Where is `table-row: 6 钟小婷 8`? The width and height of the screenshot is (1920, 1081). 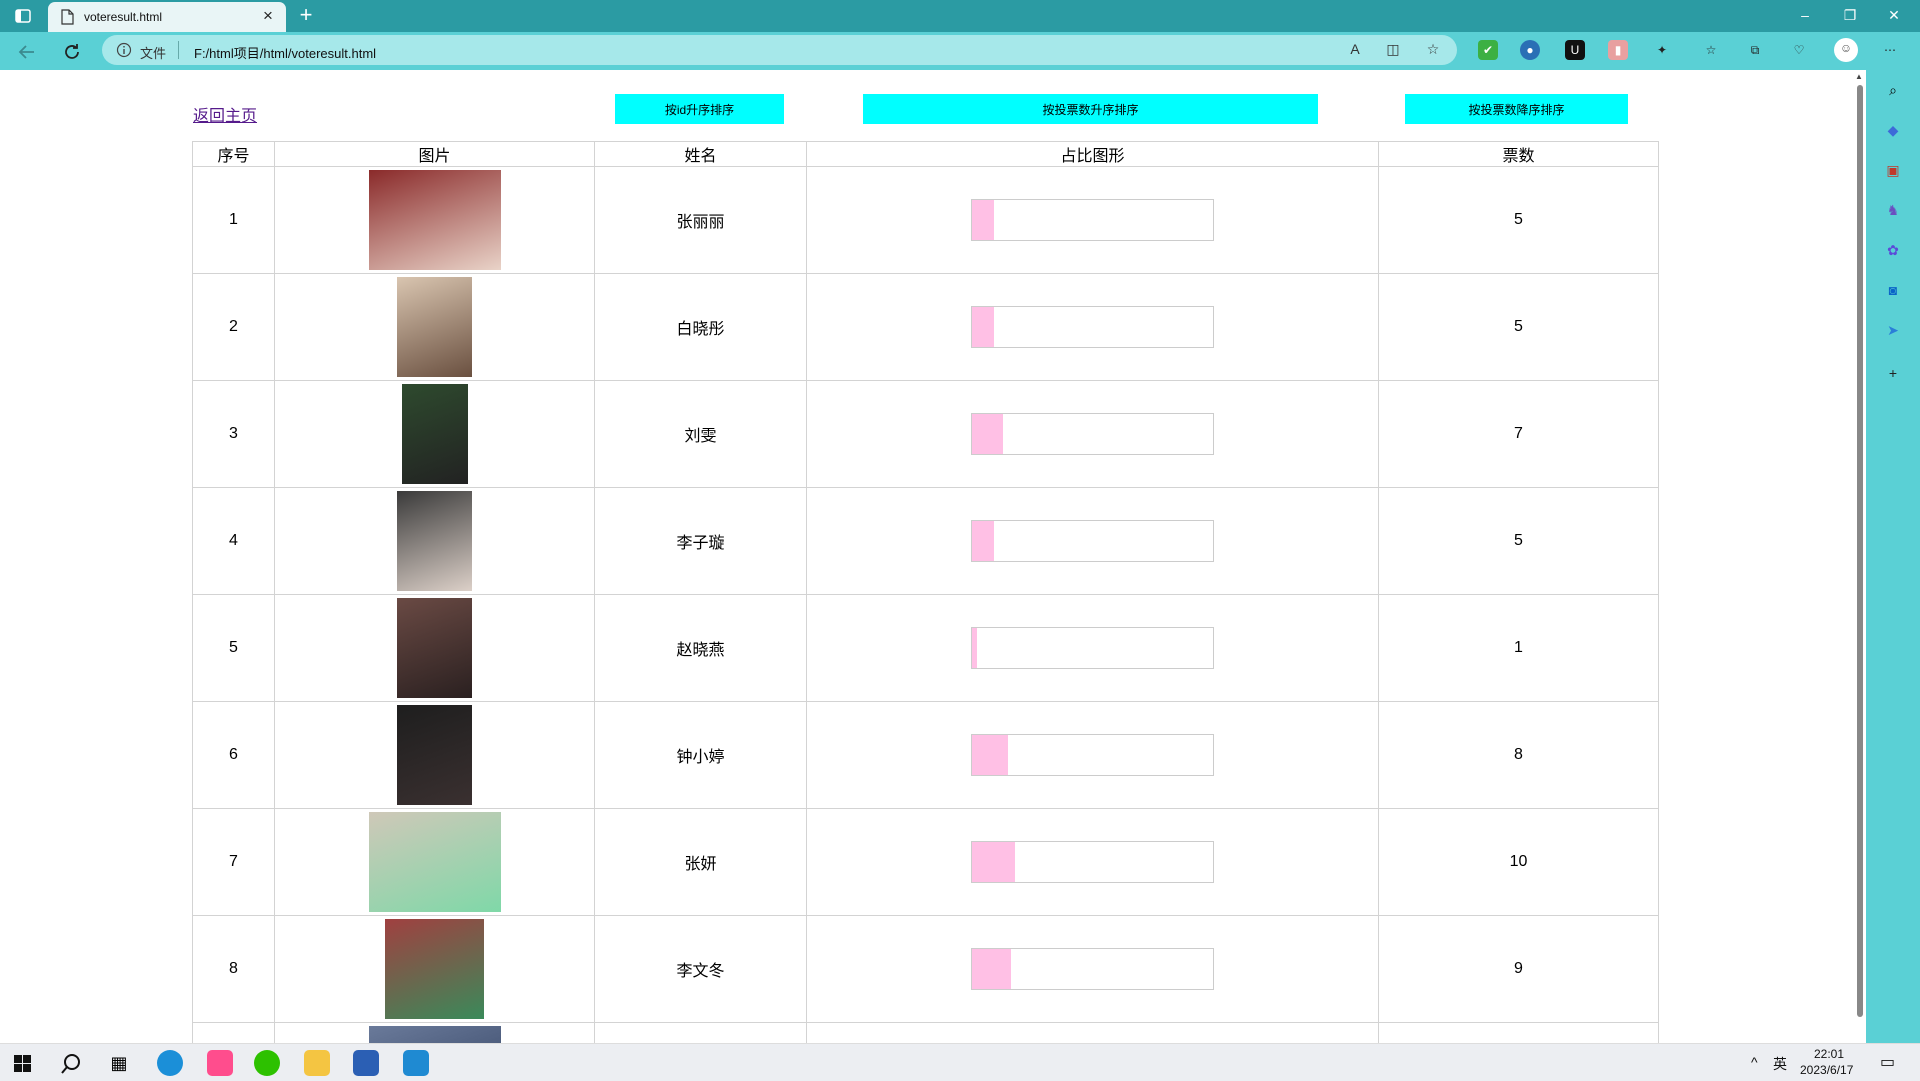 table-row: 6 钟小婷 8 is located at coordinates (925, 755).